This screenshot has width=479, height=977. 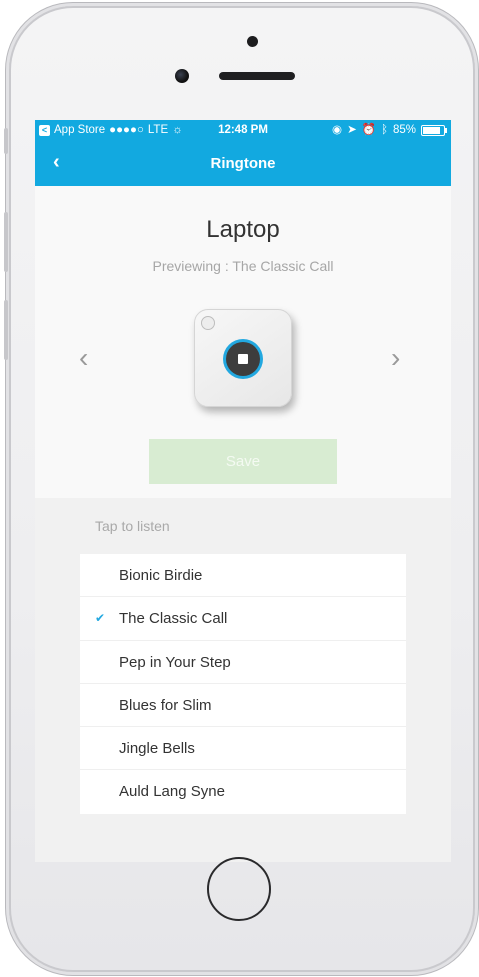 What do you see at coordinates (352, 130) in the screenshot?
I see `location-icon: ➤` at bounding box center [352, 130].